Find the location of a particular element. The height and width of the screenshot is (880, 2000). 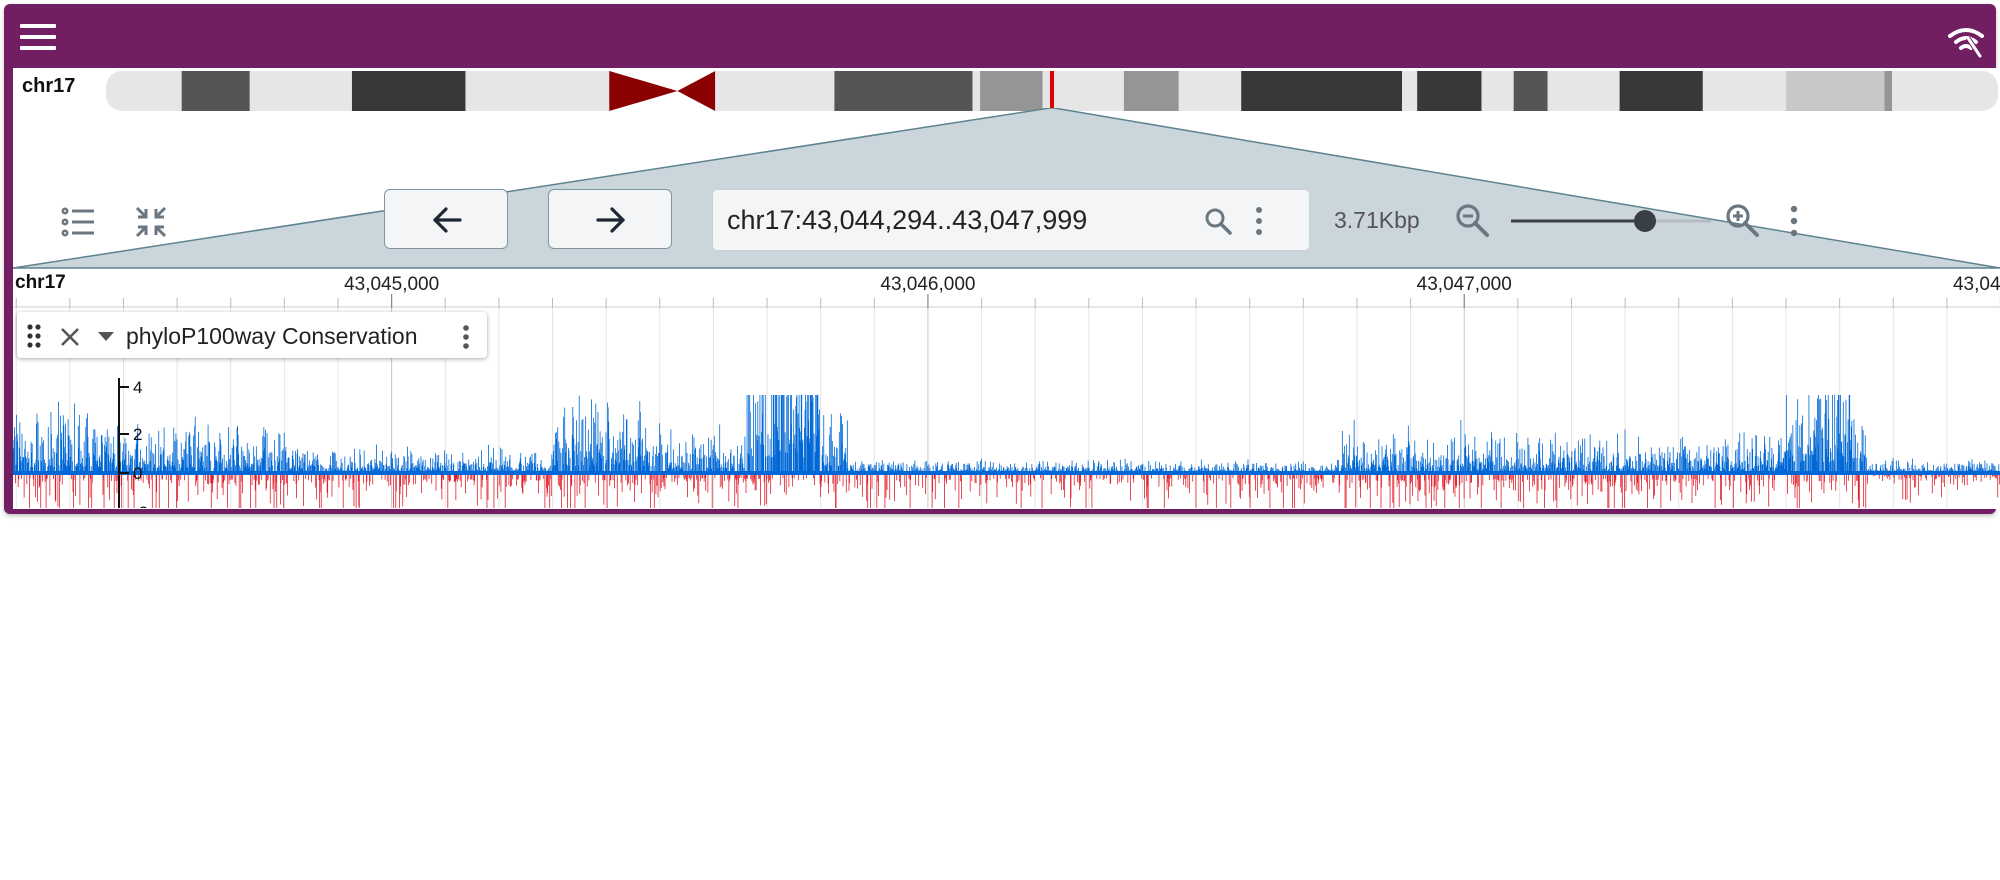

negative-scores is located at coordinates (1007, 490).